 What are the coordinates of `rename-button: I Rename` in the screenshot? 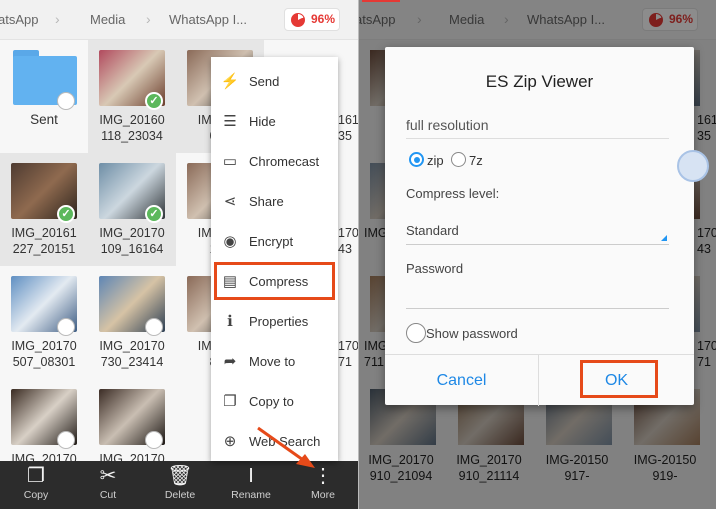 It's located at (251, 485).